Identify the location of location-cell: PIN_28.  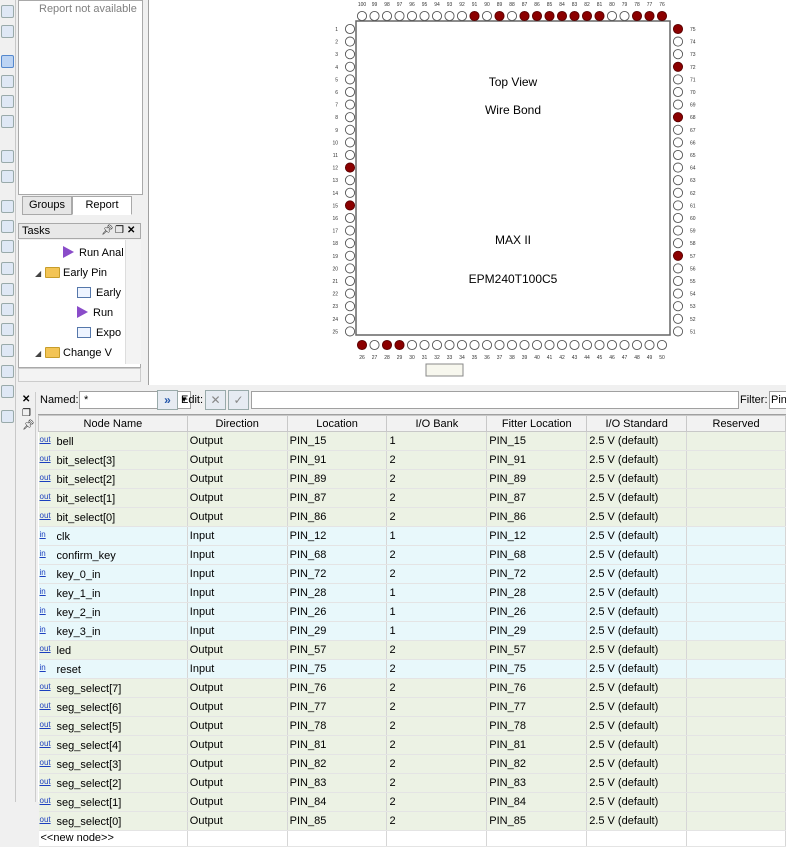
(337, 593).